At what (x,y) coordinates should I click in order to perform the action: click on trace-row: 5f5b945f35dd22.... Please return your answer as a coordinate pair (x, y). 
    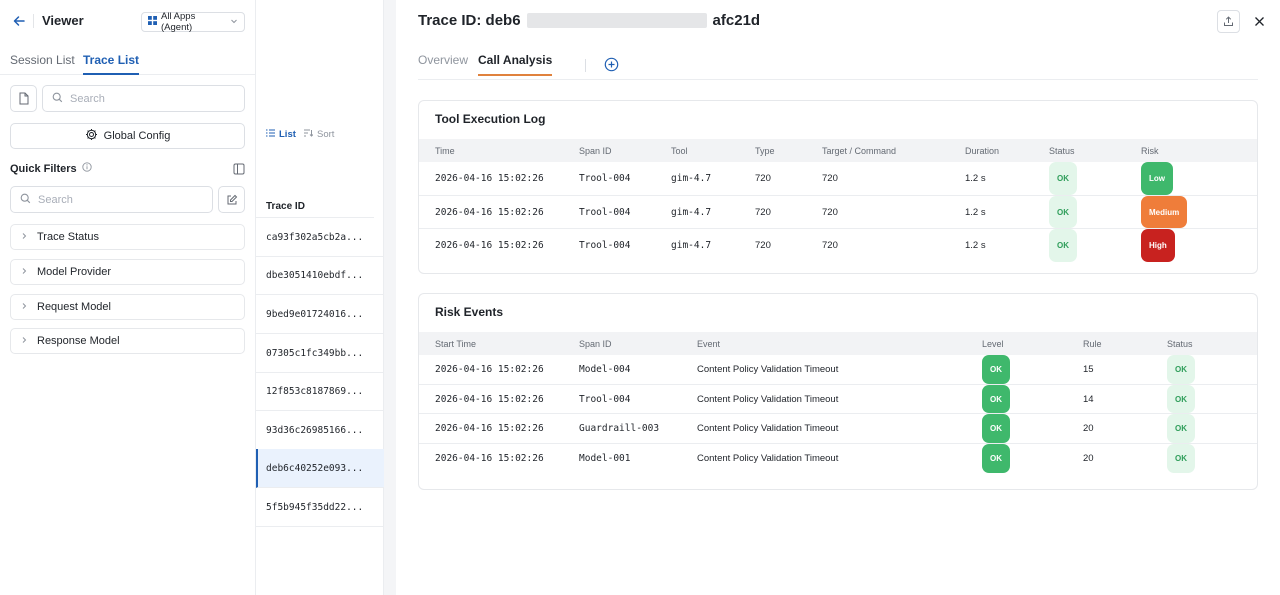
    Looking at the image, I should click on (320, 507).